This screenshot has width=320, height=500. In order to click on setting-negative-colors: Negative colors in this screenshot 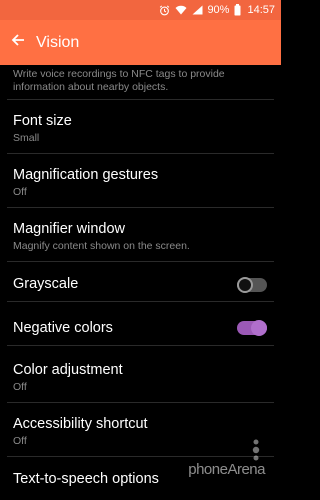, I will do `click(140, 329)`.